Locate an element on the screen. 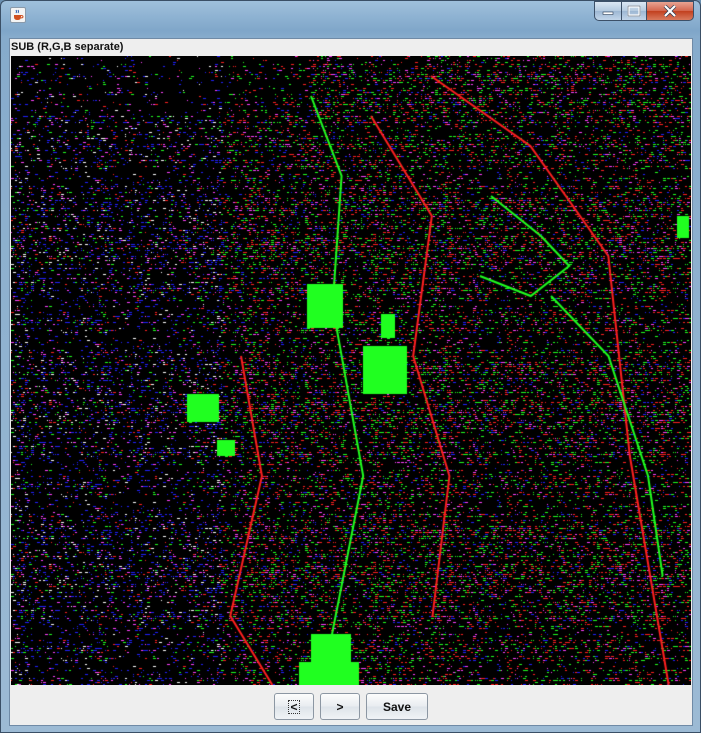 The width and height of the screenshot is (701, 733). close-button is located at coordinates (670, 11).